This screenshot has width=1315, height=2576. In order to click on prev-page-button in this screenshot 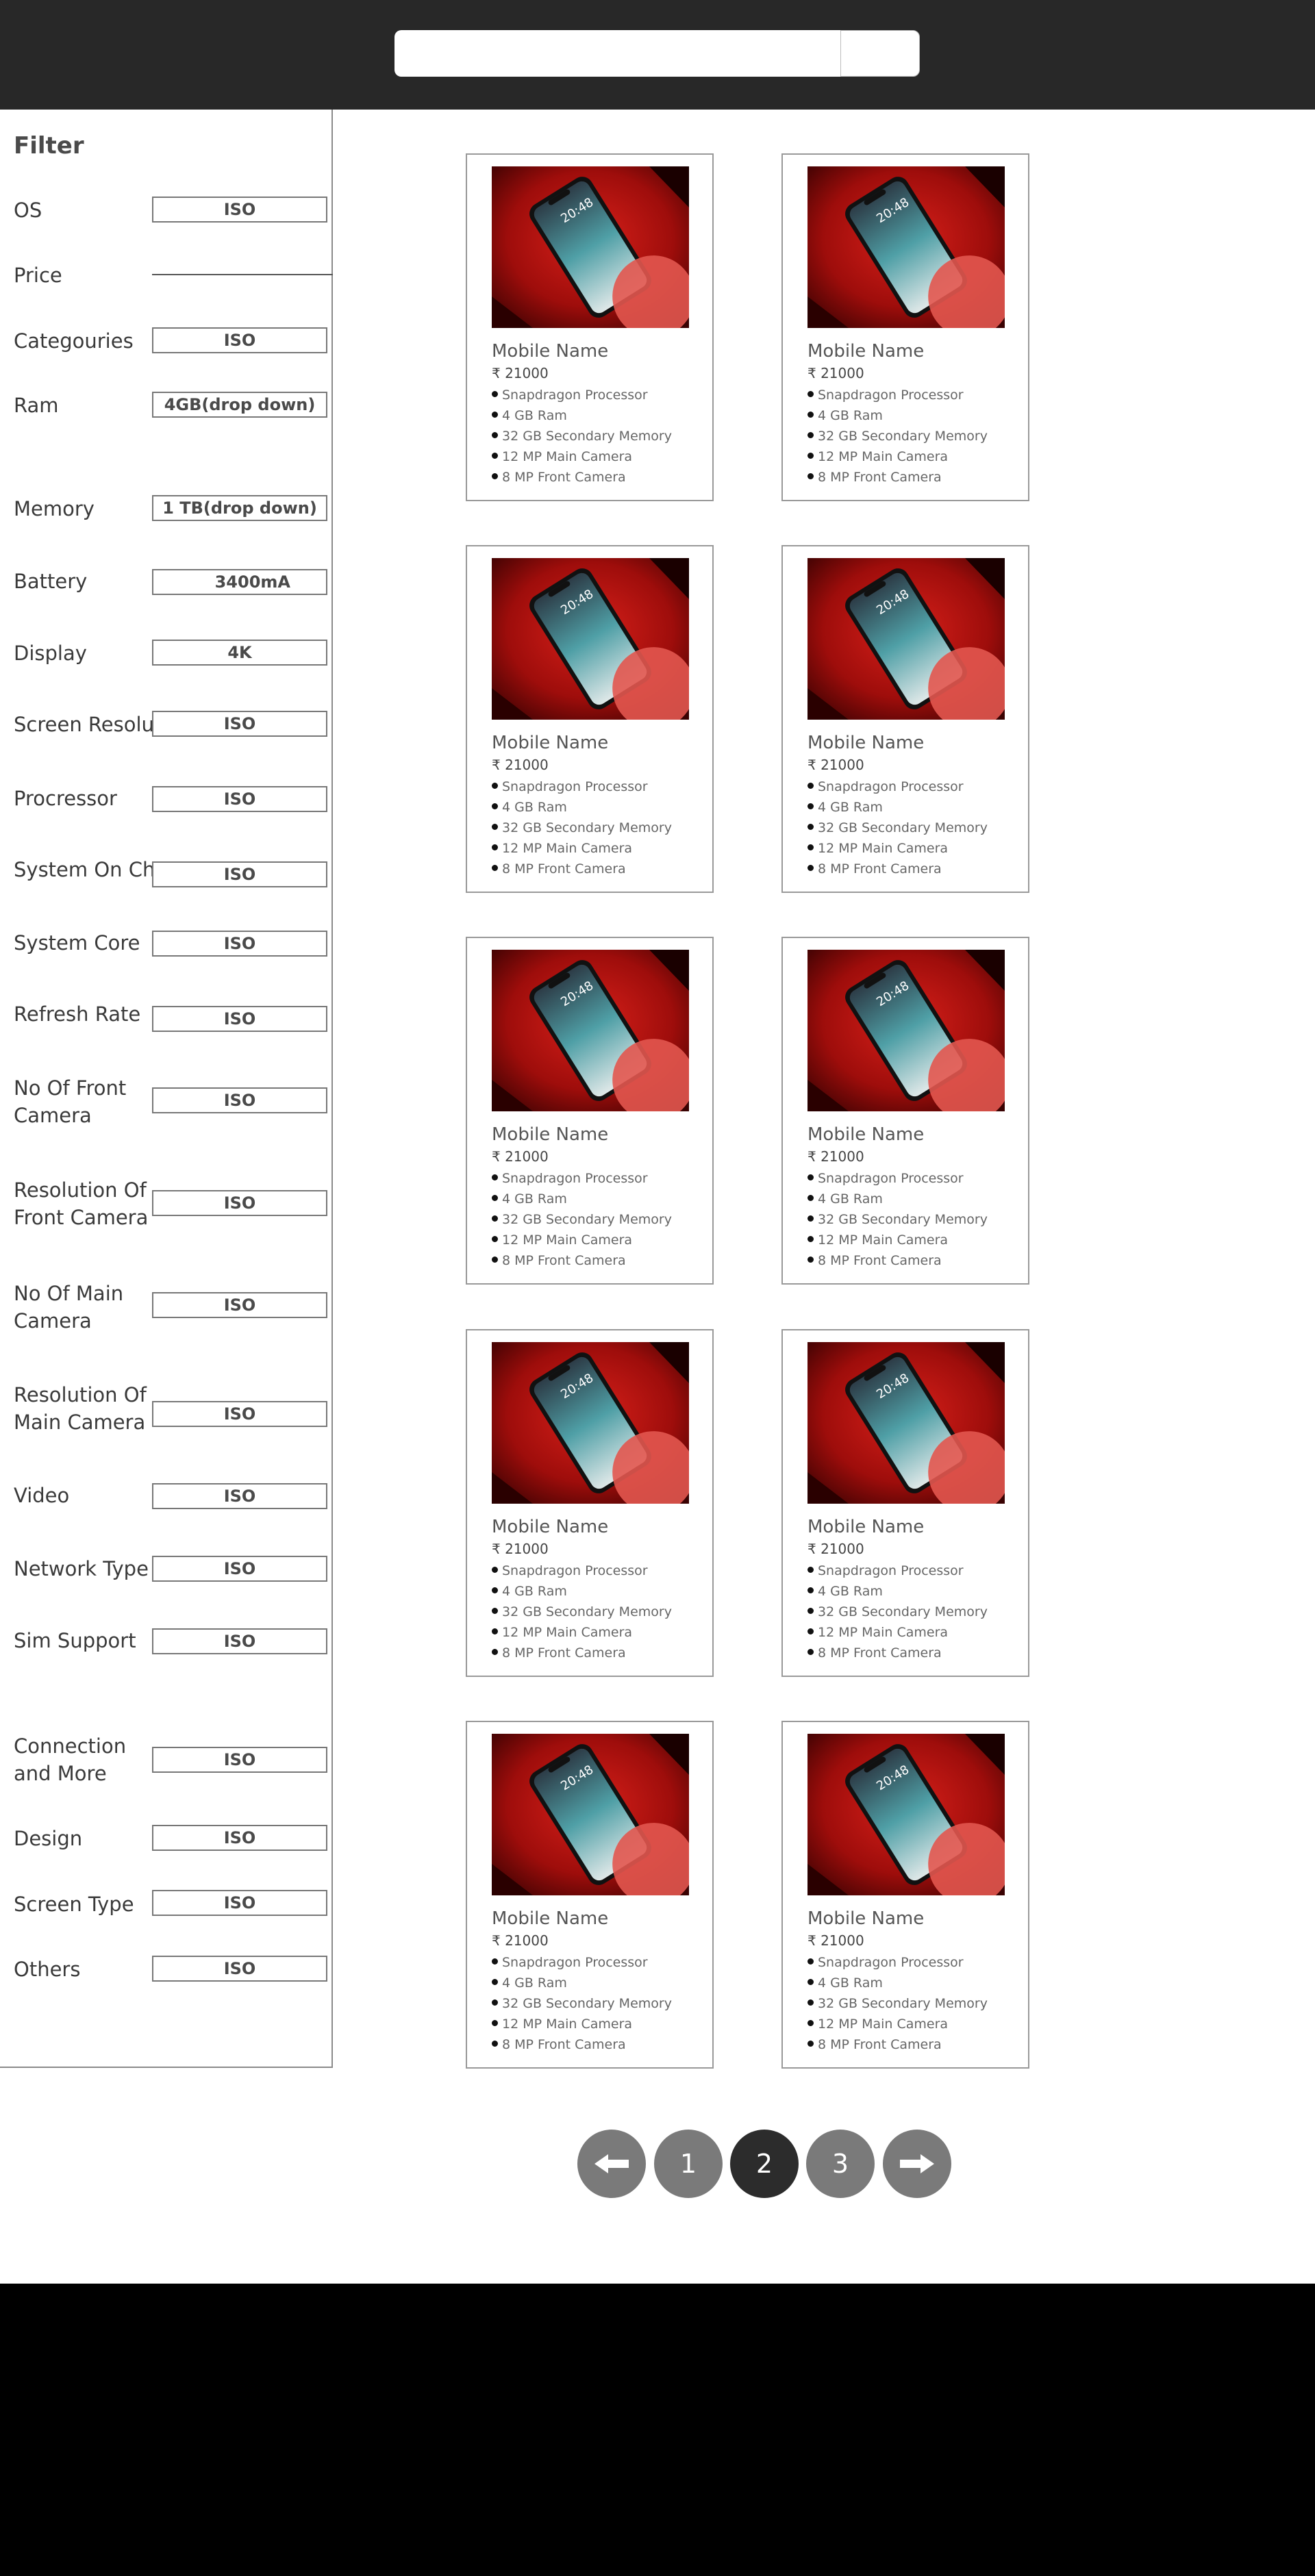, I will do `click(612, 2164)`.